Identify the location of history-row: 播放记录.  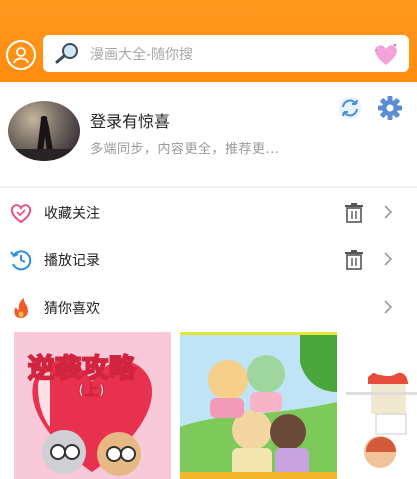
(208, 260).